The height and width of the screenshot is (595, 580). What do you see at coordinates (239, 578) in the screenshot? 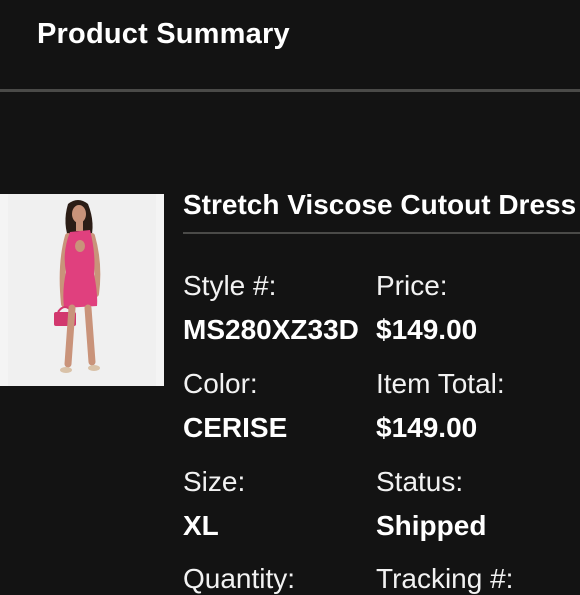
I see `quantity-label: Quantity:` at bounding box center [239, 578].